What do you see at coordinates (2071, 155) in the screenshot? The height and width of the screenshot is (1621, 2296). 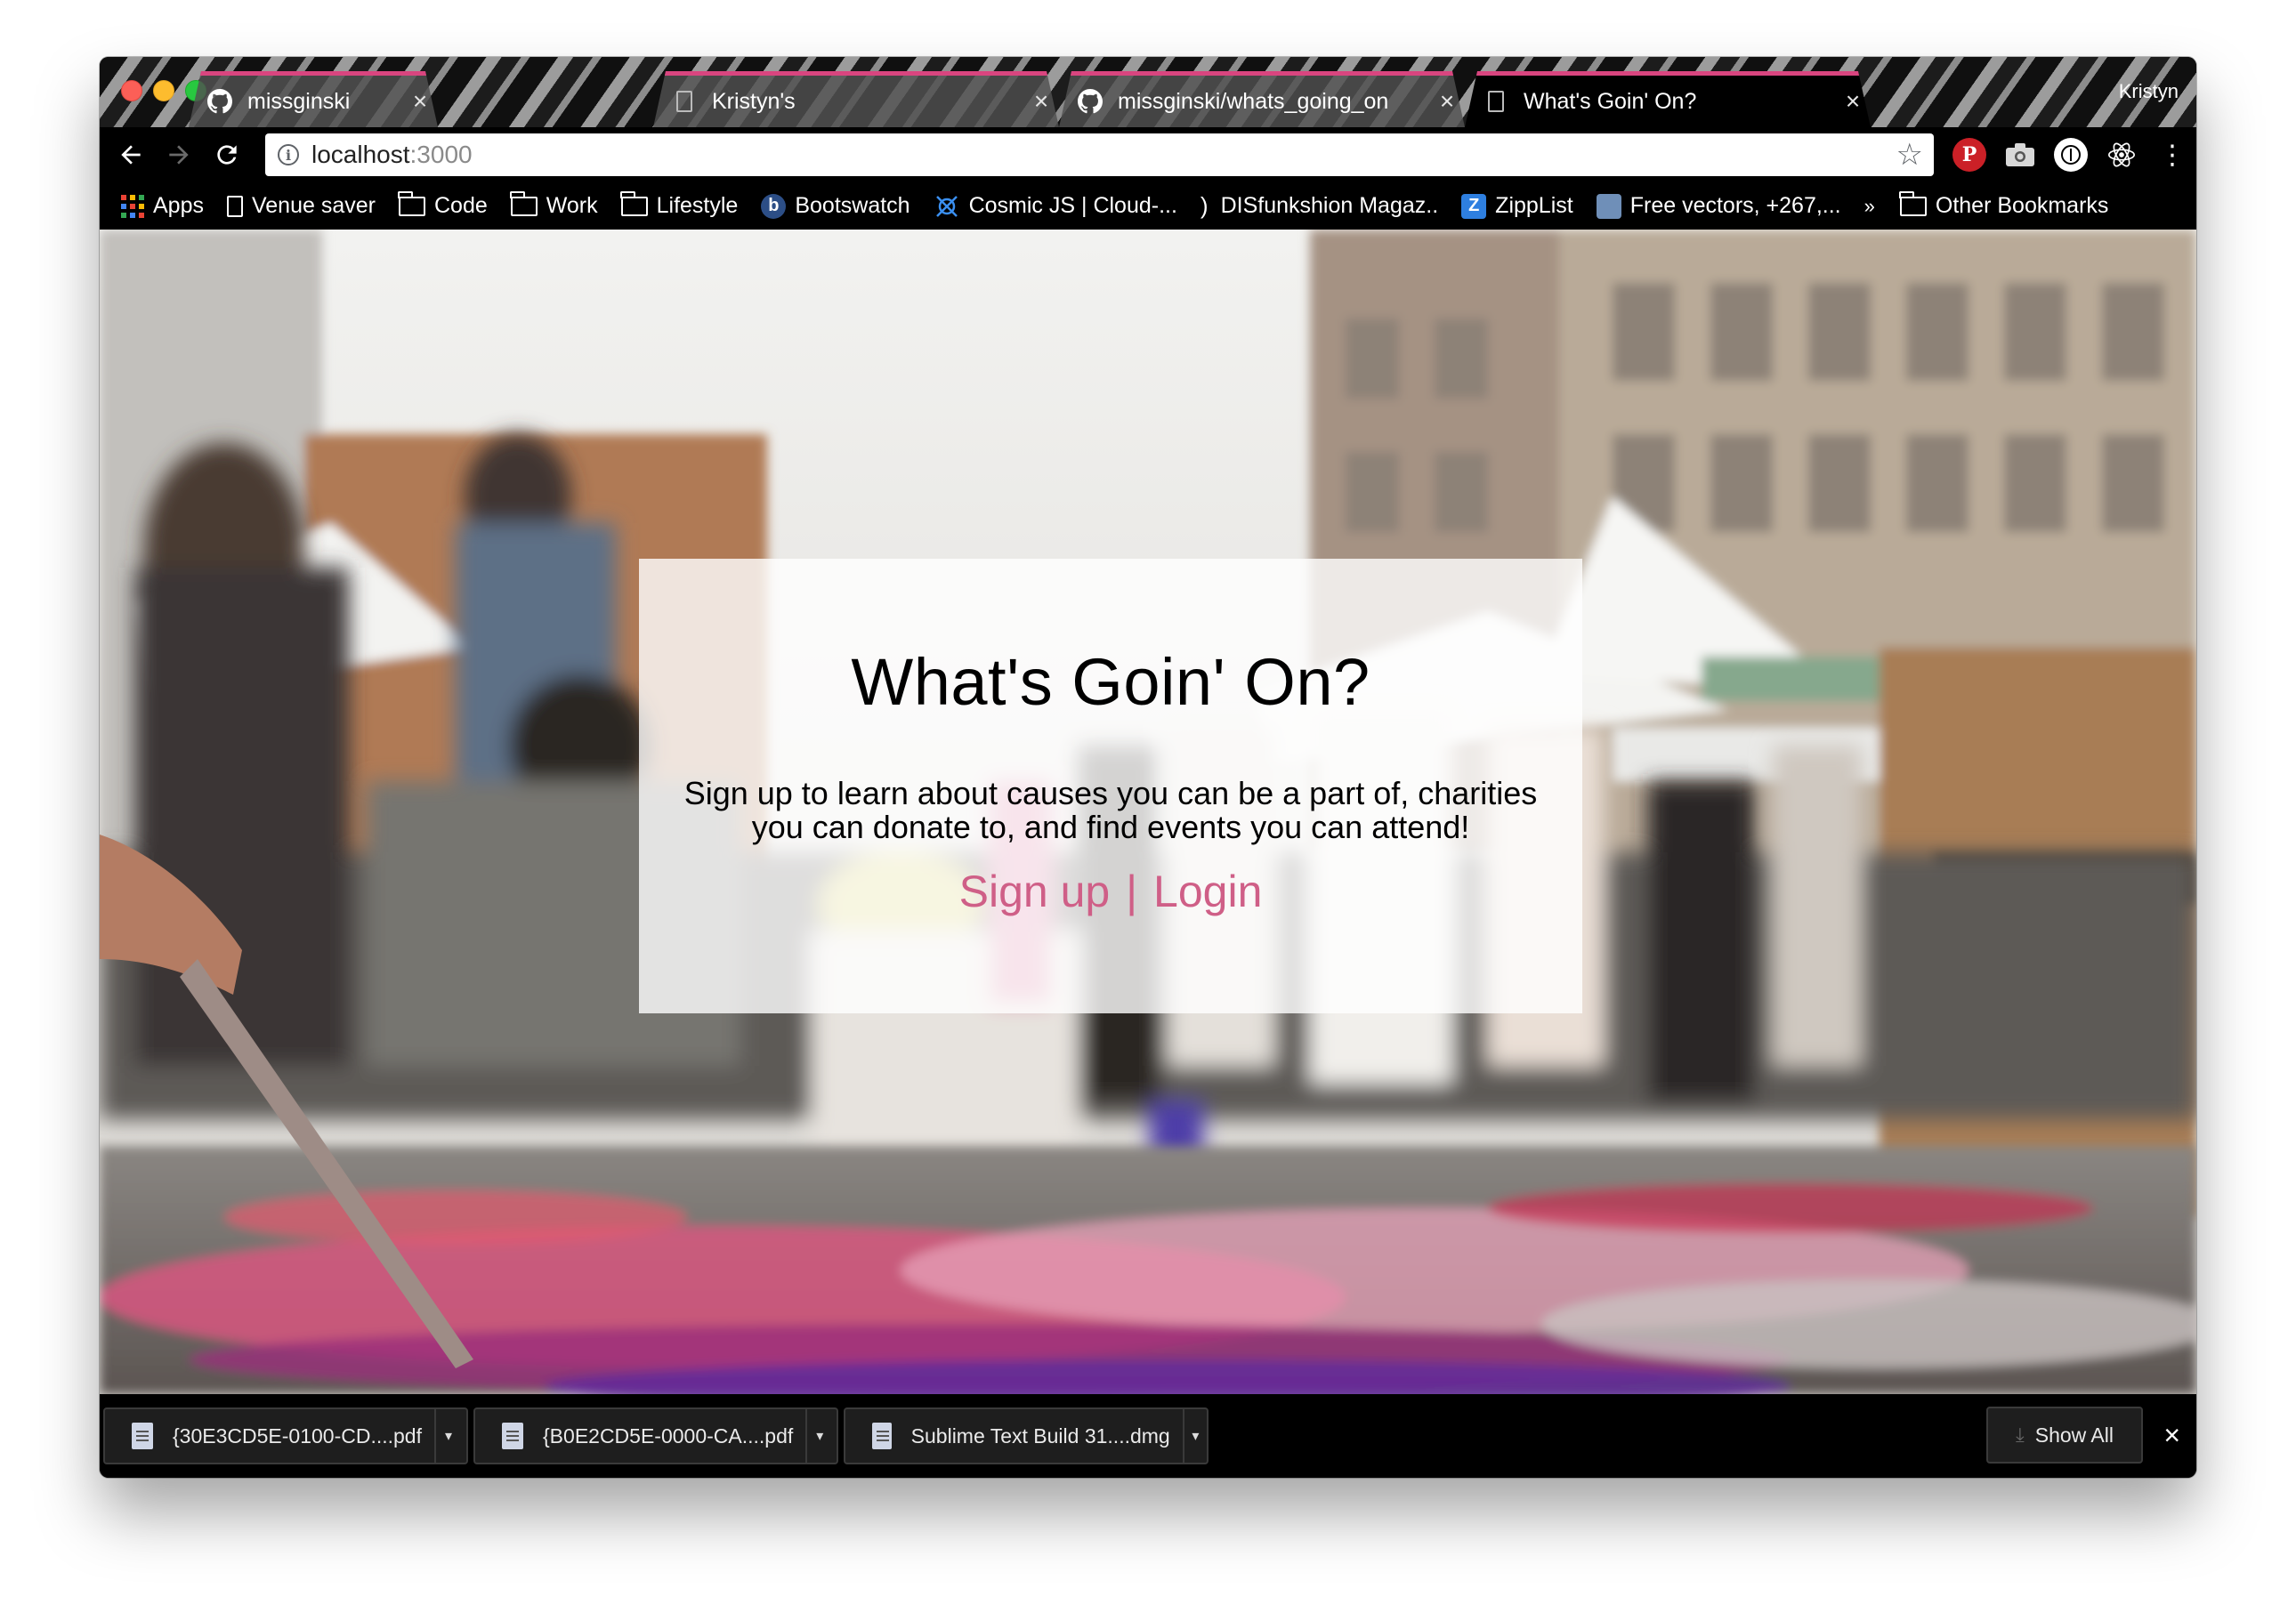 I see `circle-extension-icon` at bounding box center [2071, 155].